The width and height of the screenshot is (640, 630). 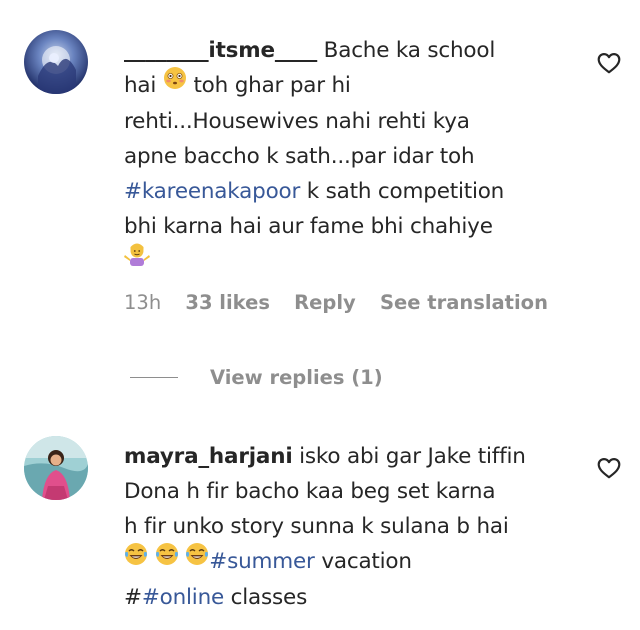 What do you see at coordinates (297, 121) in the screenshot?
I see `comment-text-line: rehti...Housewives nahi rehti kya` at bounding box center [297, 121].